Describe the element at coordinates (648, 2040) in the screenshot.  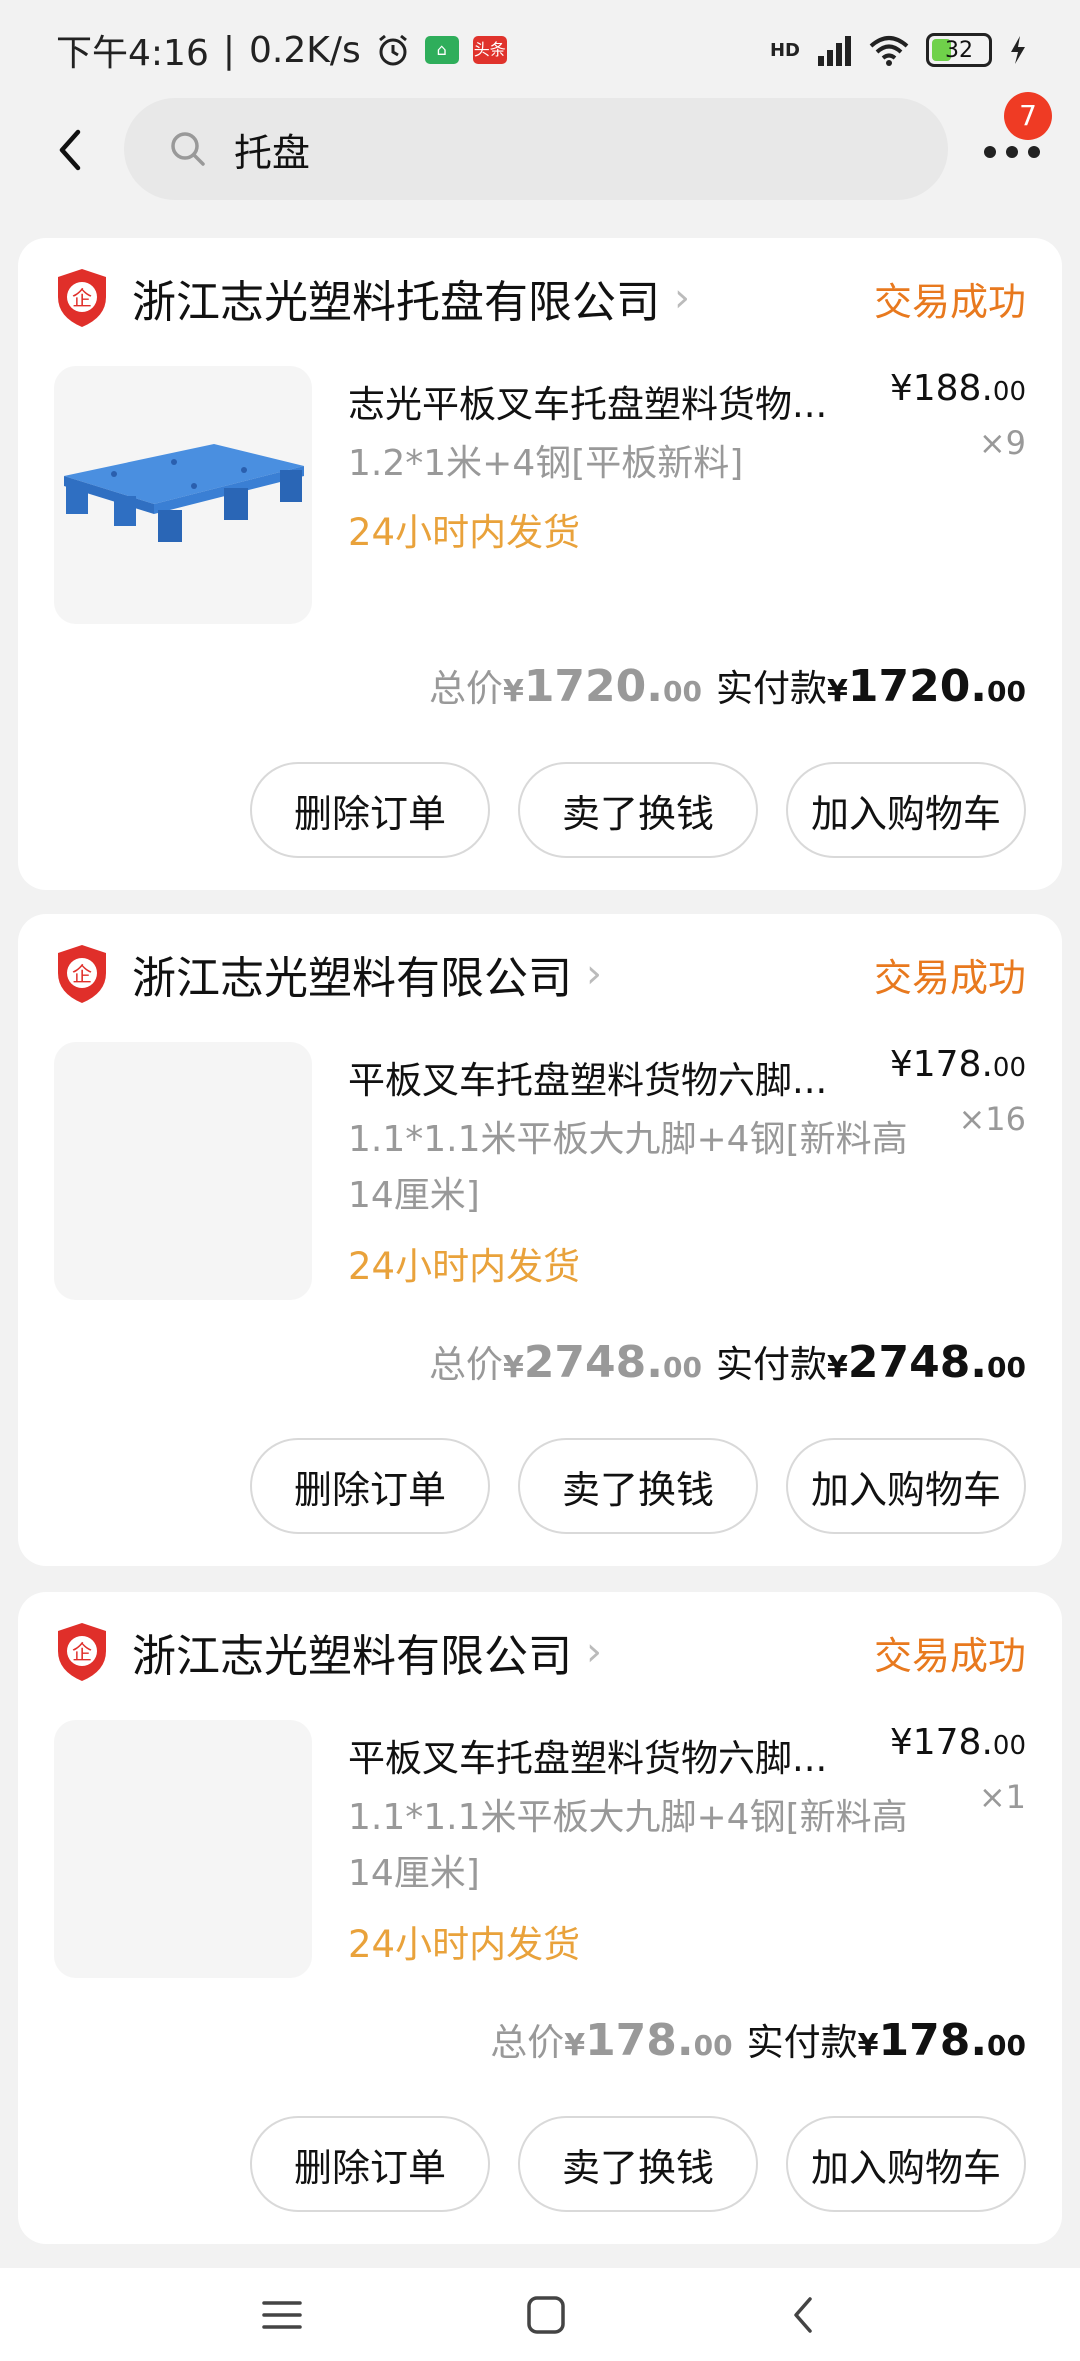
I see `total-price: ¥178.00` at that location.